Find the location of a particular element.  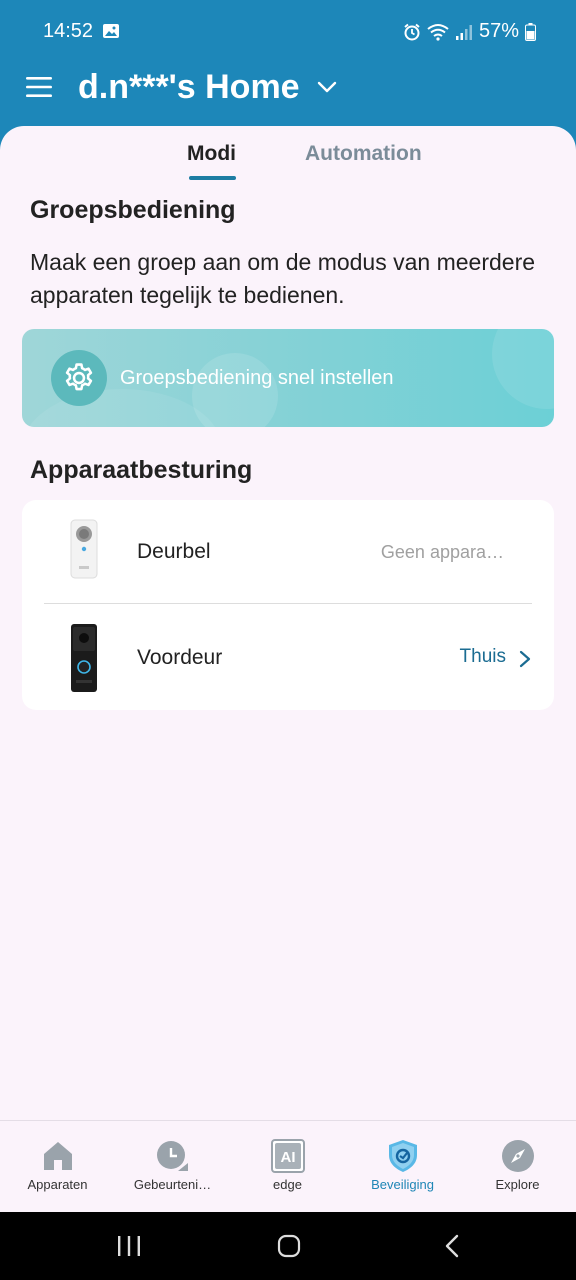

nav-label: Explore is located at coordinates (517, 1184).